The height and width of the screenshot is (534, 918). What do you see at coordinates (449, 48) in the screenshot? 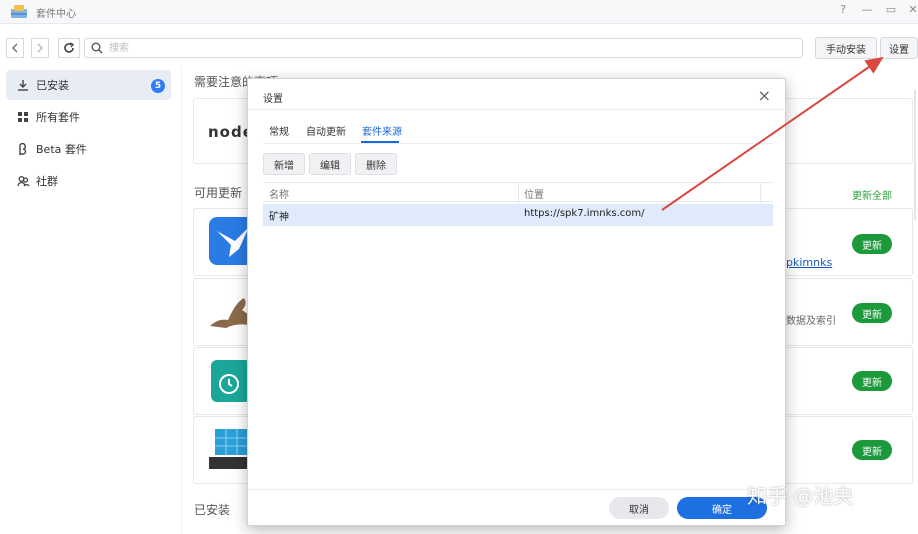
I see `search-input` at bounding box center [449, 48].